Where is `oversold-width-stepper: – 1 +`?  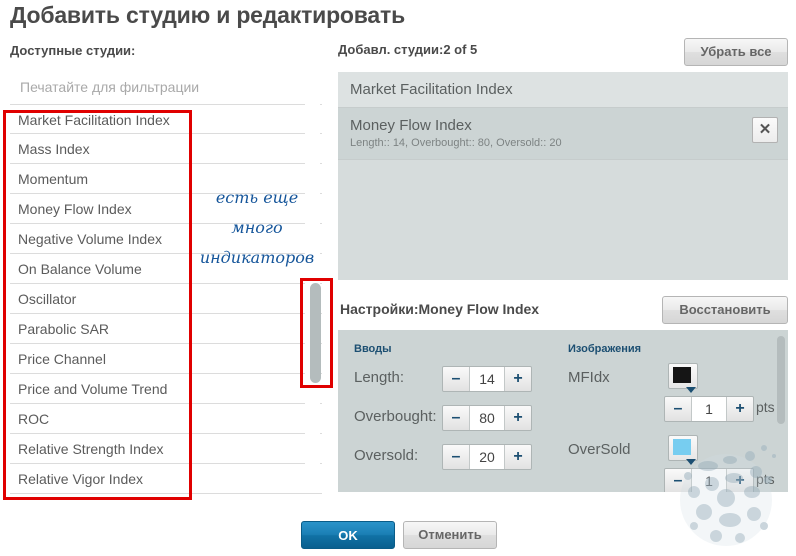 oversold-width-stepper: – 1 + is located at coordinates (709, 480).